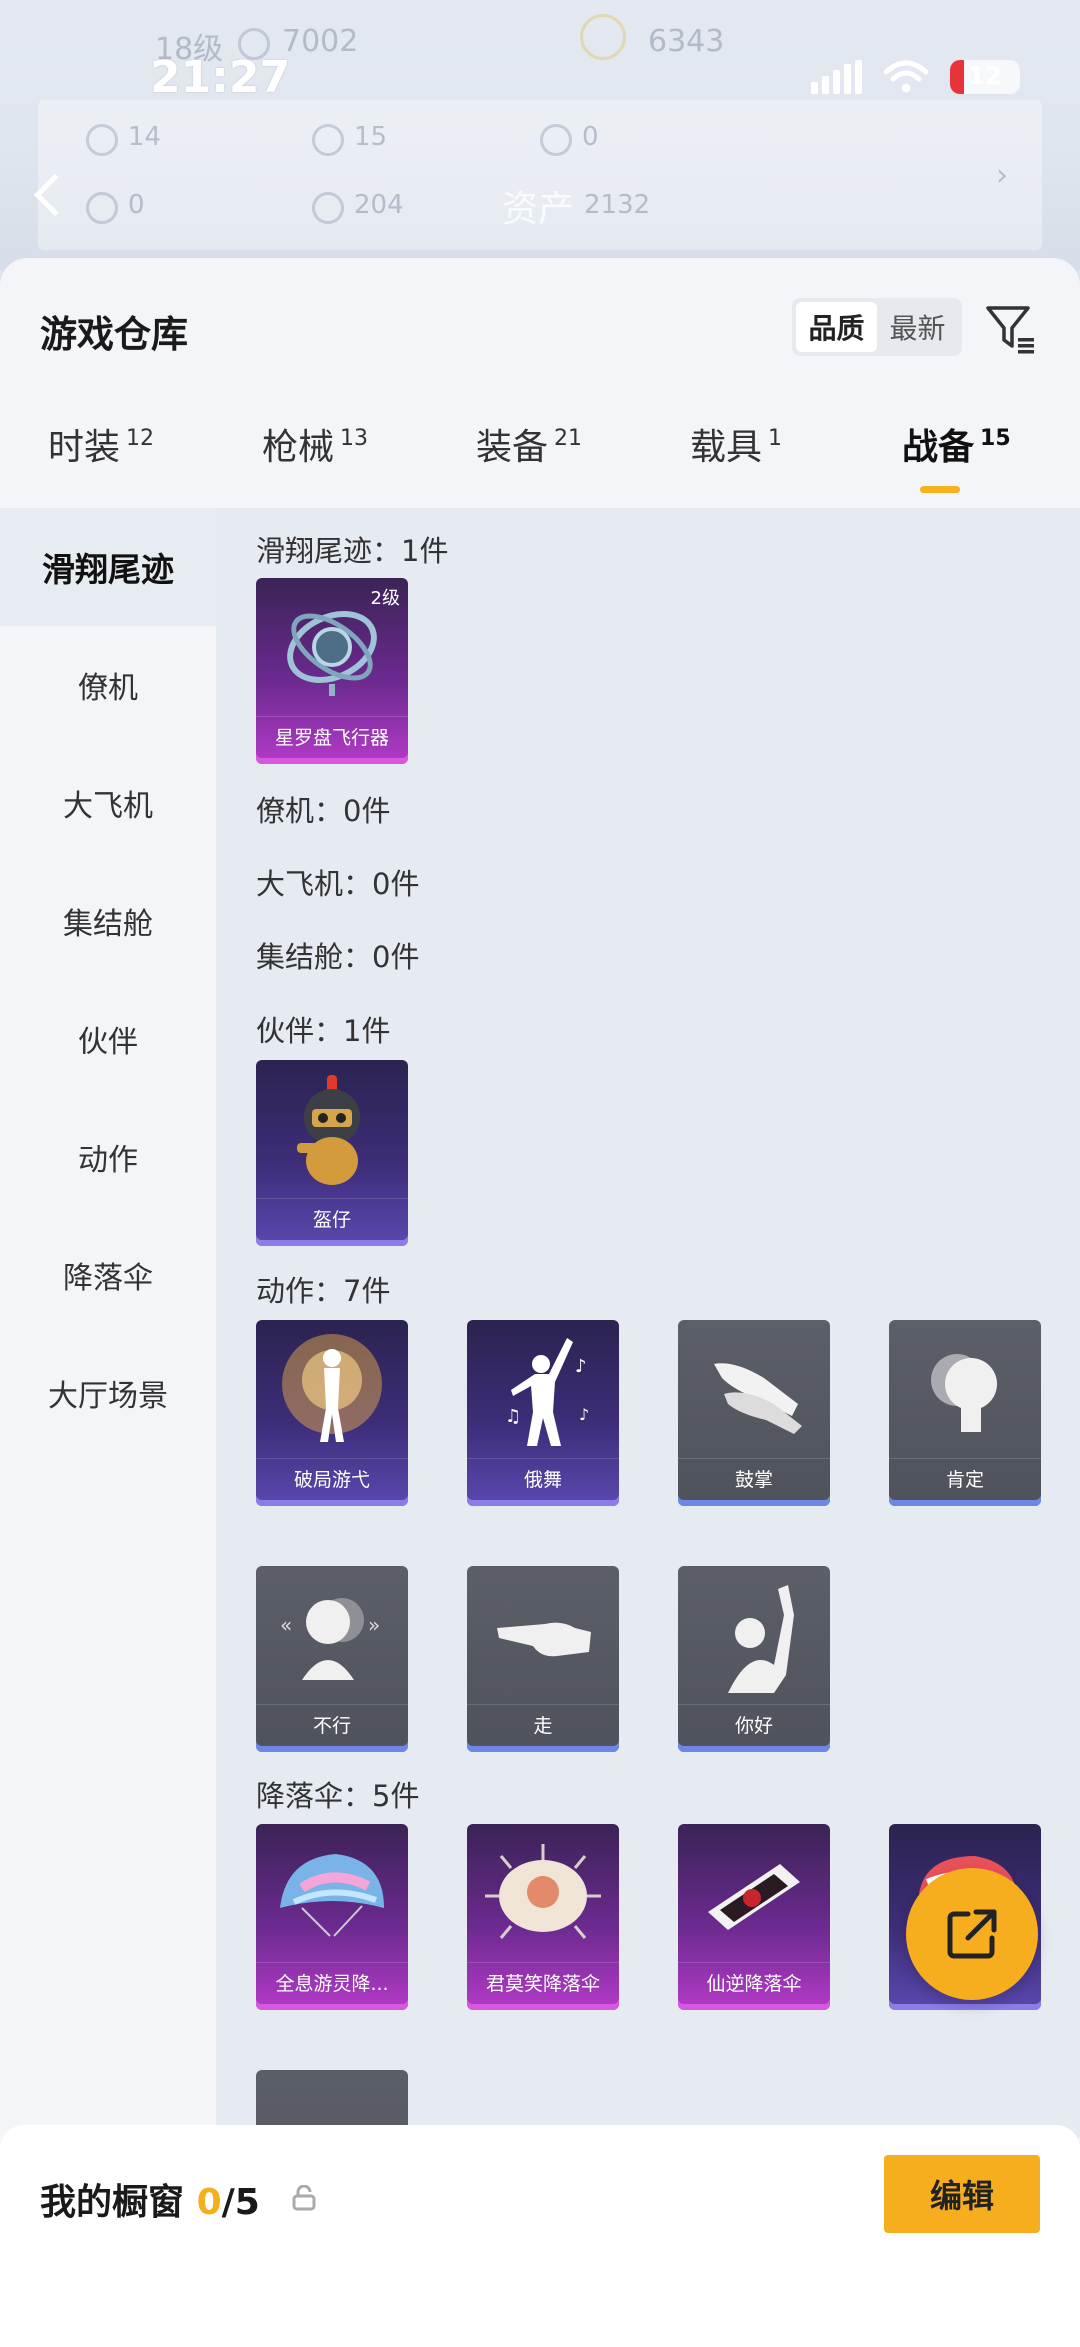 The width and height of the screenshot is (1080, 2347). I want to click on page-title: 游戏仓库, so click(114, 334).